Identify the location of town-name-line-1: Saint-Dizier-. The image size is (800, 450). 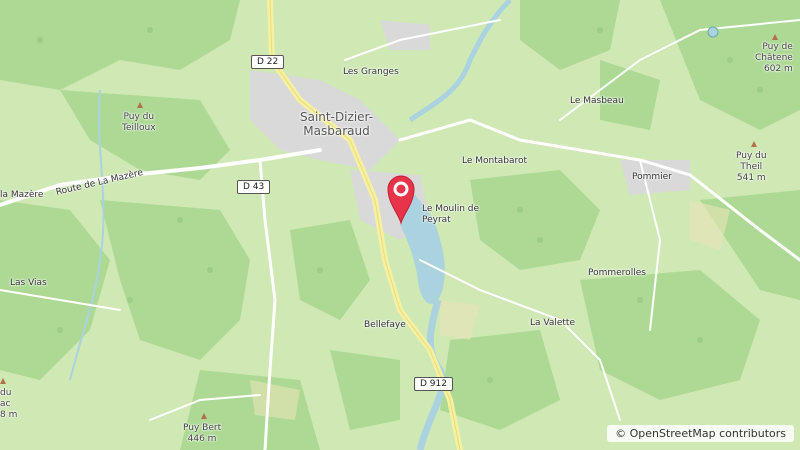
(337, 117).